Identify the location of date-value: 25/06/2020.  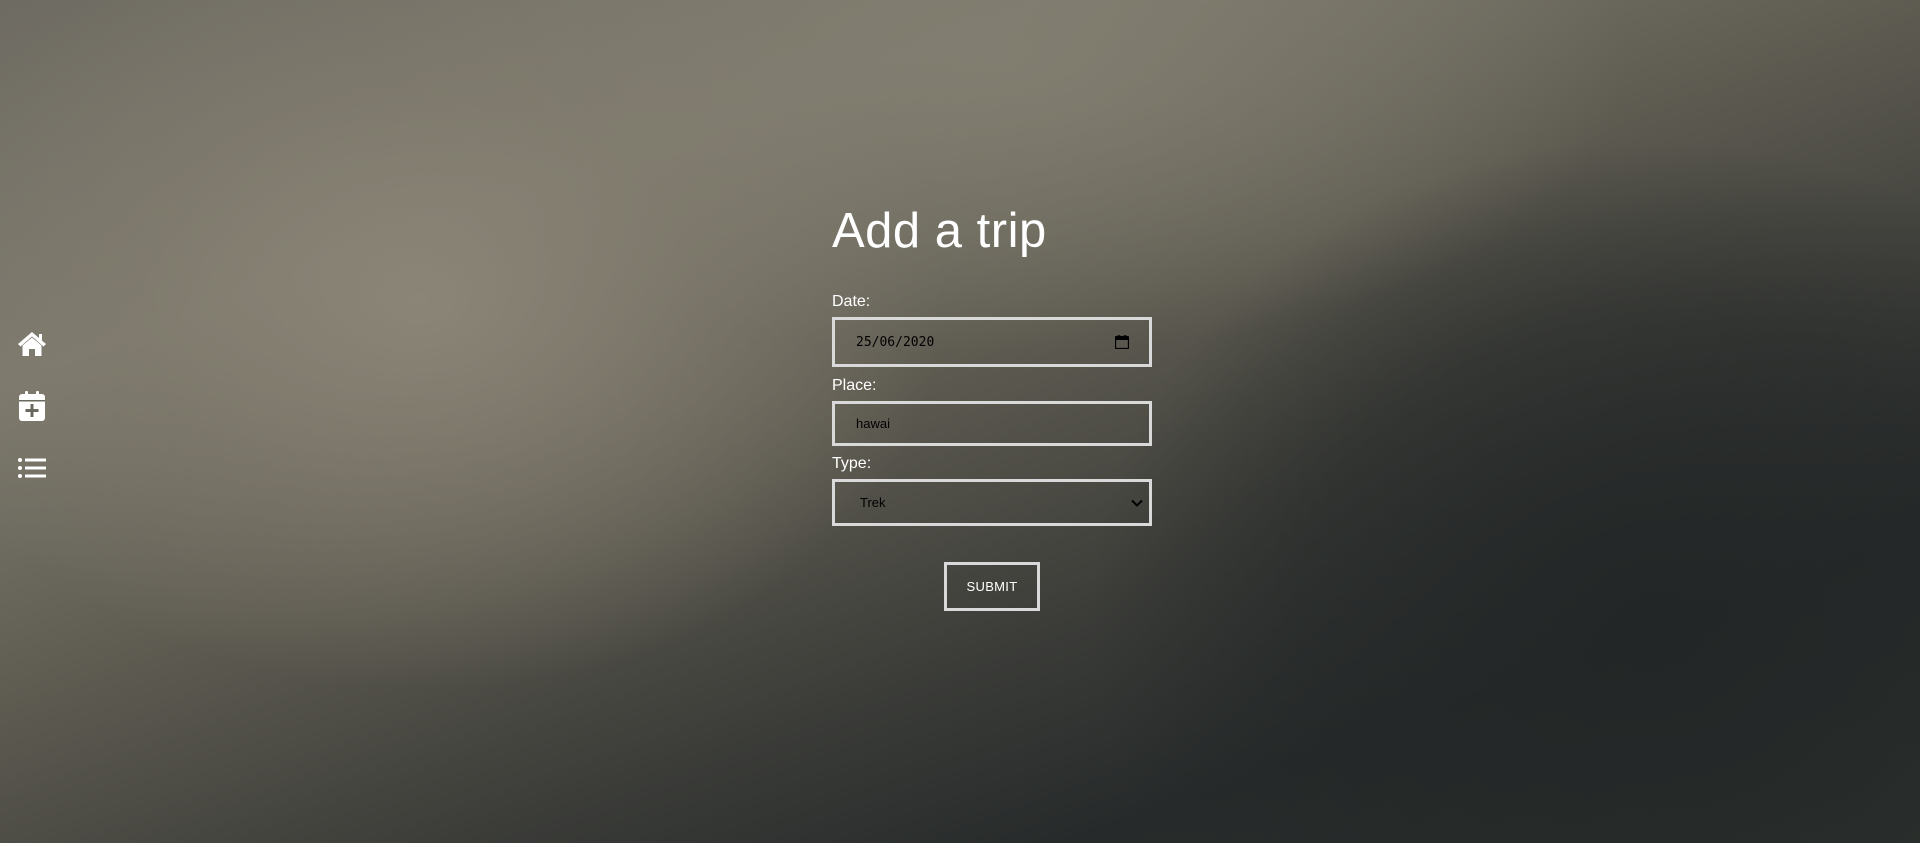
(895, 342).